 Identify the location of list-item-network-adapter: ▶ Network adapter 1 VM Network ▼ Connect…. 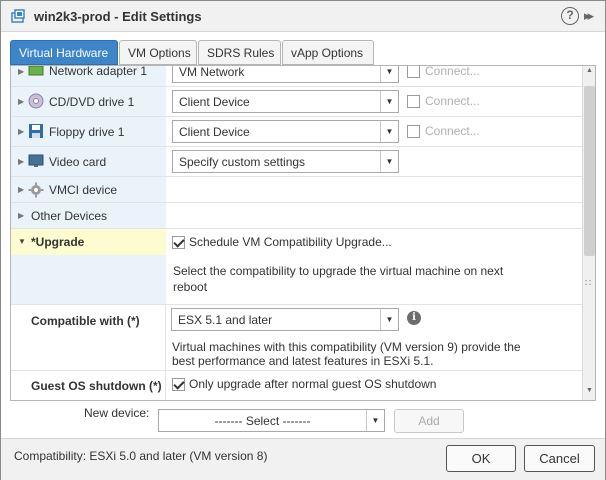
(296, 76).